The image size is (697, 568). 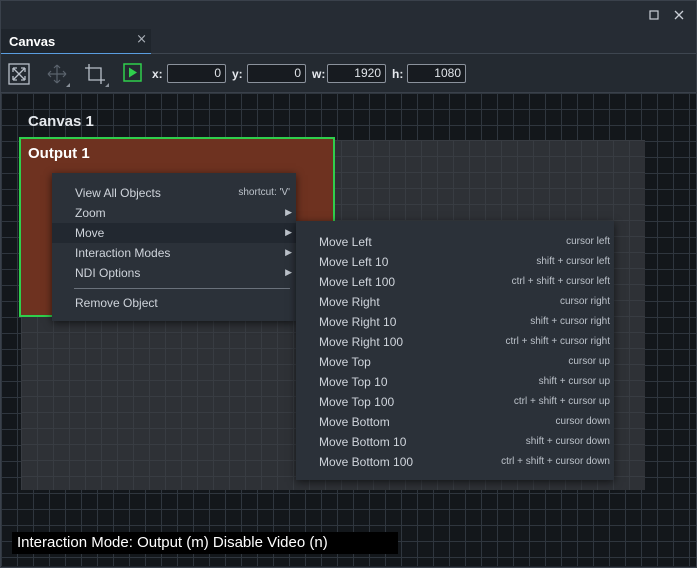 I want to click on menu-item-move: Move ▶, so click(x=174, y=233).